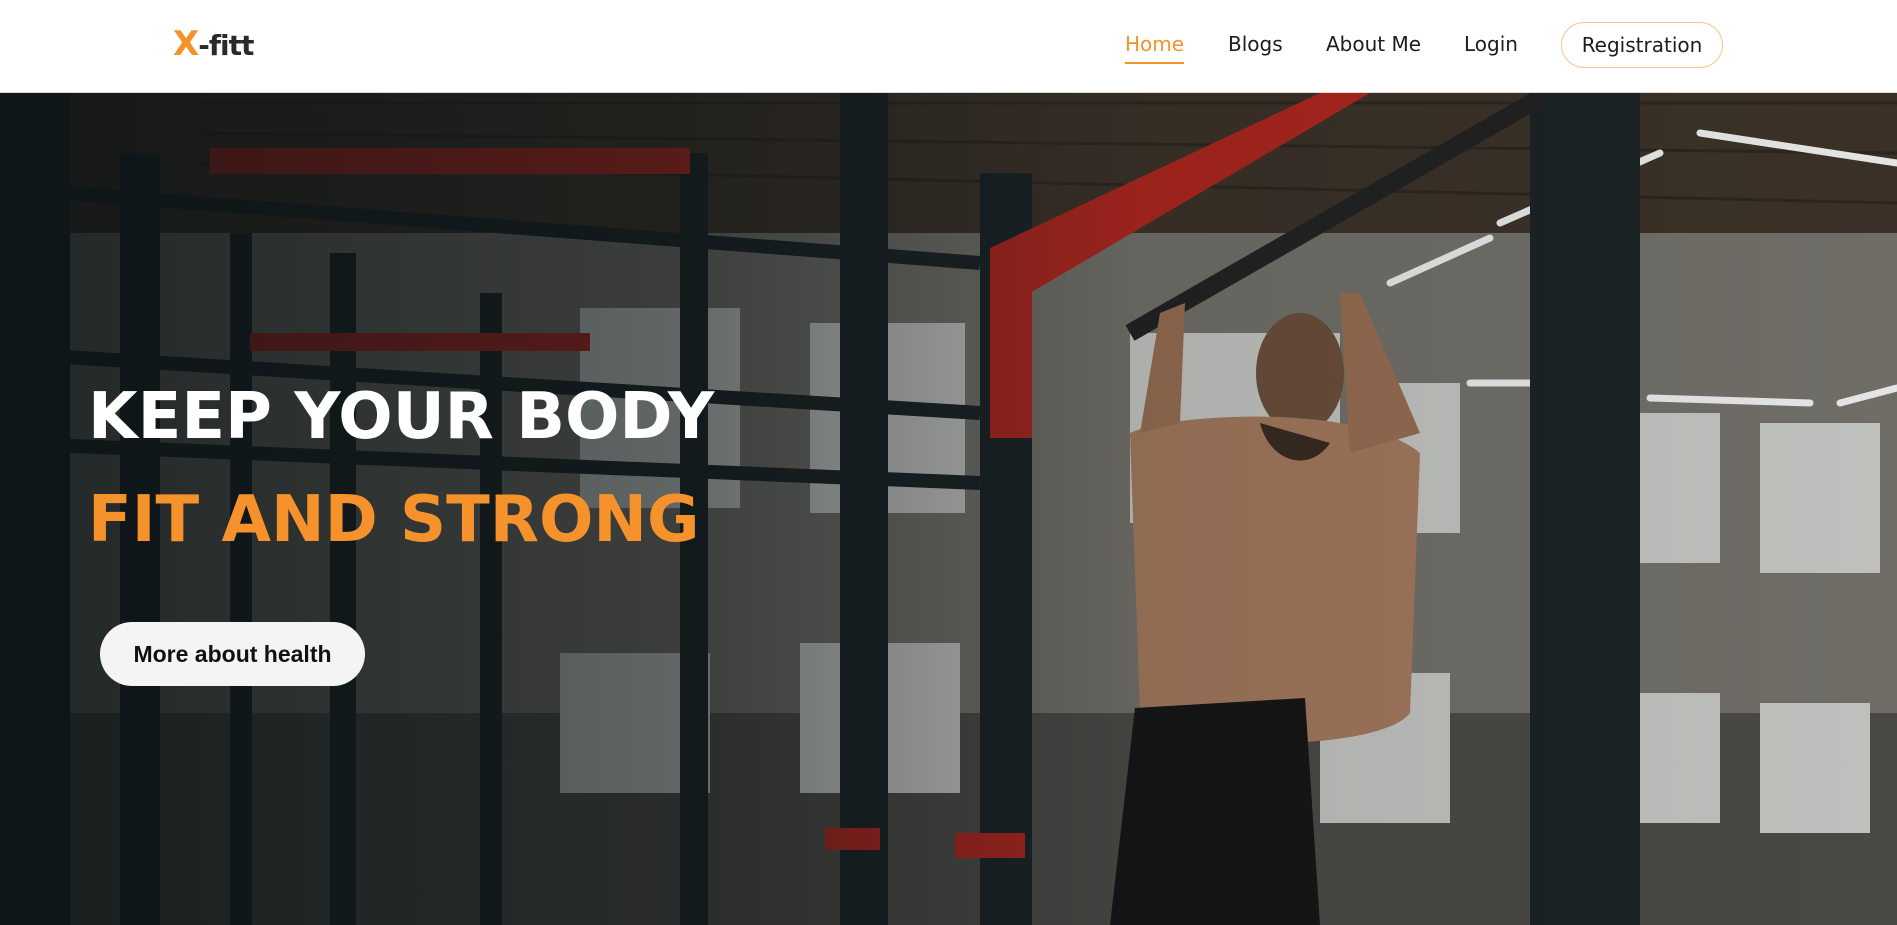  I want to click on nav-login-link: Login, so click(1491, 44).